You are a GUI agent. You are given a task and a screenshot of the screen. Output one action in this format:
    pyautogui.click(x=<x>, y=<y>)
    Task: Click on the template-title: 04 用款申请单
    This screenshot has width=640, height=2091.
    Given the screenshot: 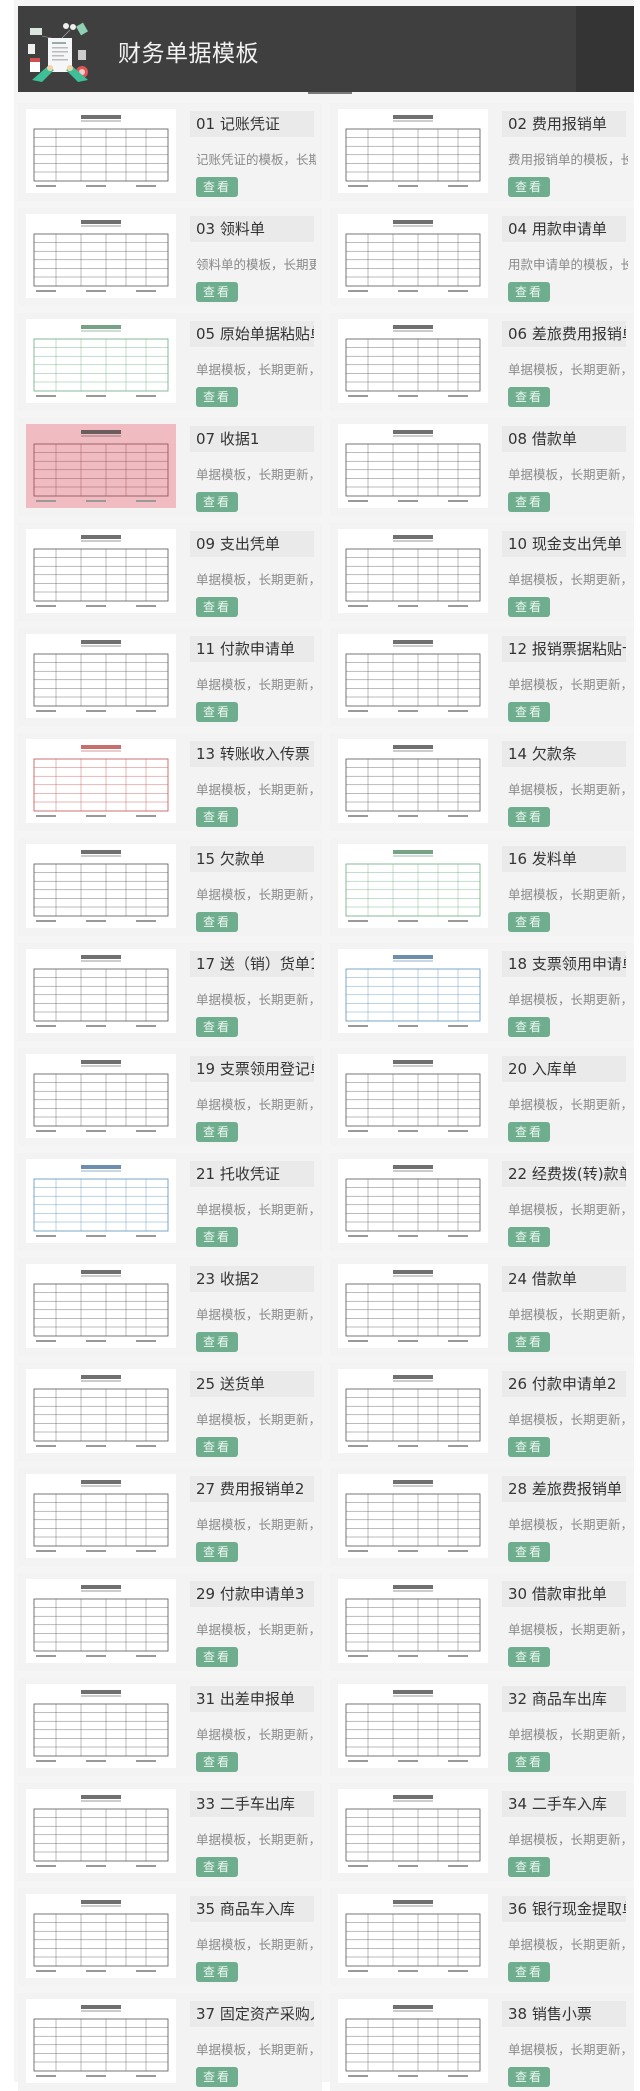 What is the action you would take?
    pyautogui.click(x=564, y=229)
    